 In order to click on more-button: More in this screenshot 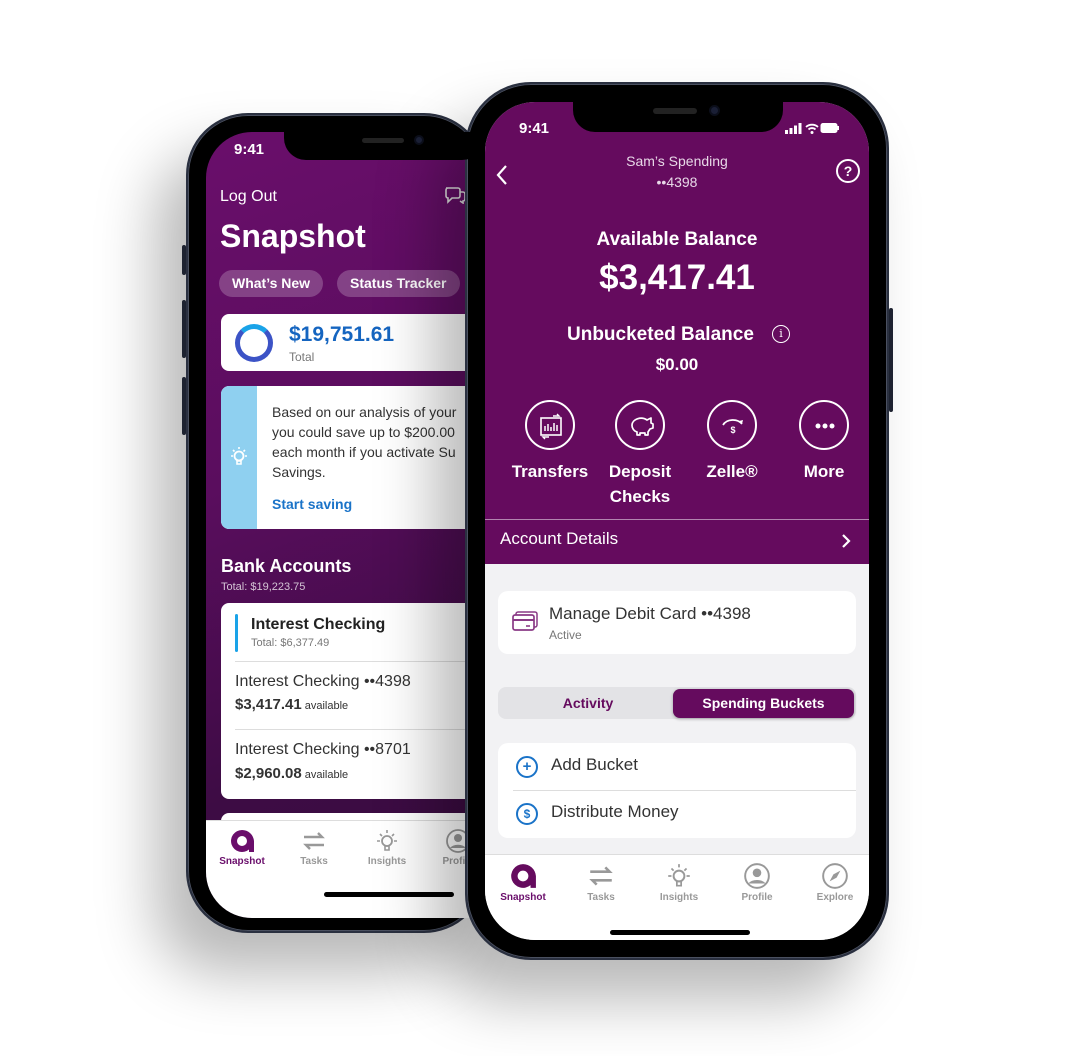, I will do `click(824, 442)`.